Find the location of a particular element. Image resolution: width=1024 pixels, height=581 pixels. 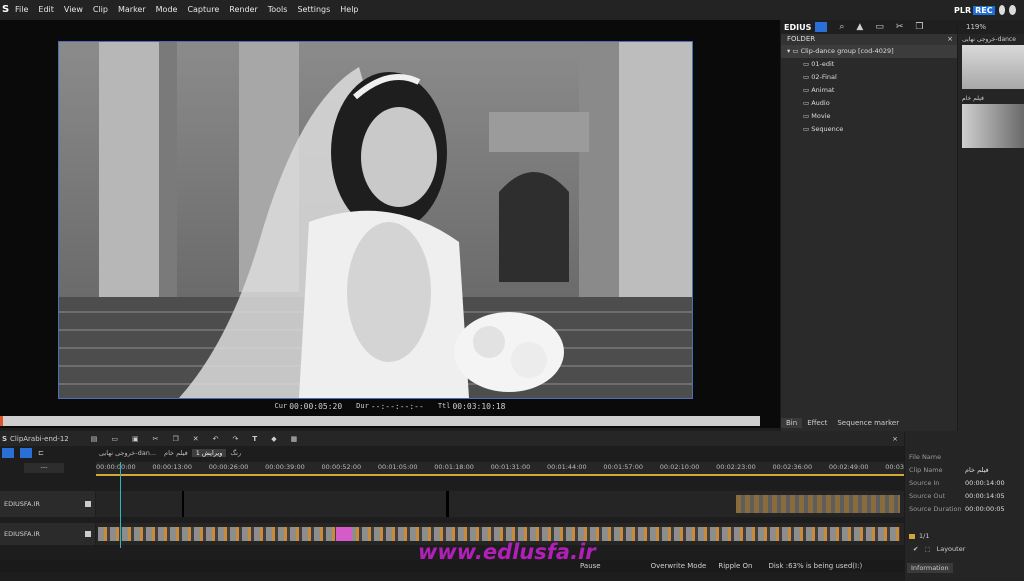

status-ripple: Ripple On is located at coordinates (735, 566).